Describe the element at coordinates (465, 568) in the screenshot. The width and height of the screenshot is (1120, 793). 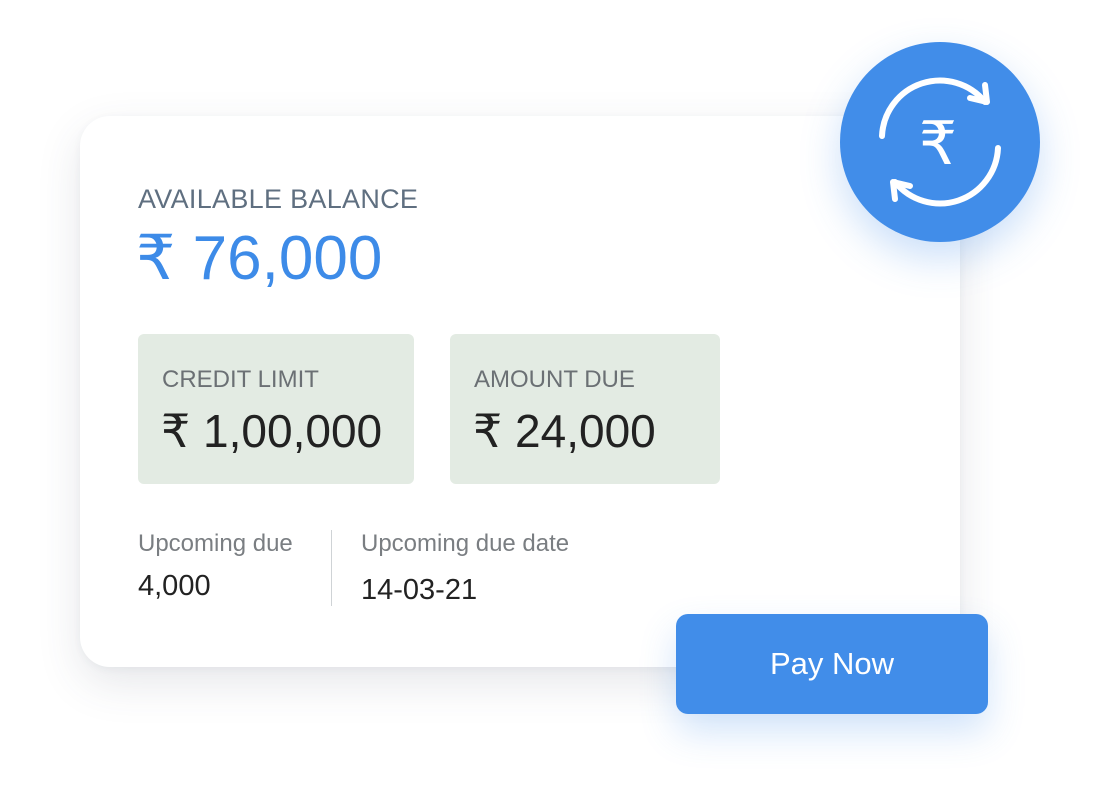
I see `upcoming-due-date: Upcoming due date 14-03-21` at that location.